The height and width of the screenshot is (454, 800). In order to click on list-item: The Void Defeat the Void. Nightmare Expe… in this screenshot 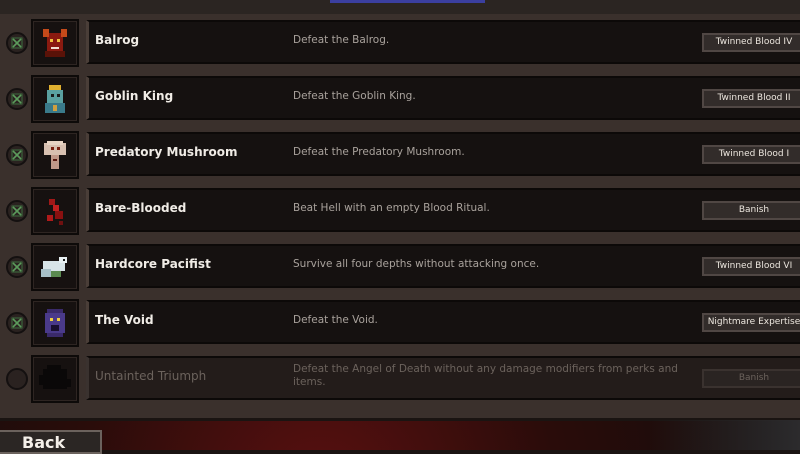, I will do `click(400, 322)`.